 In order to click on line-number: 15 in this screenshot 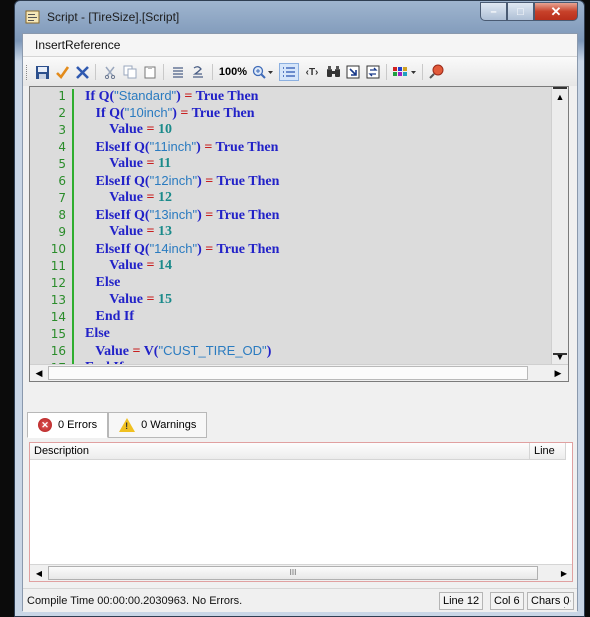, I will do `click(58, 334)`.